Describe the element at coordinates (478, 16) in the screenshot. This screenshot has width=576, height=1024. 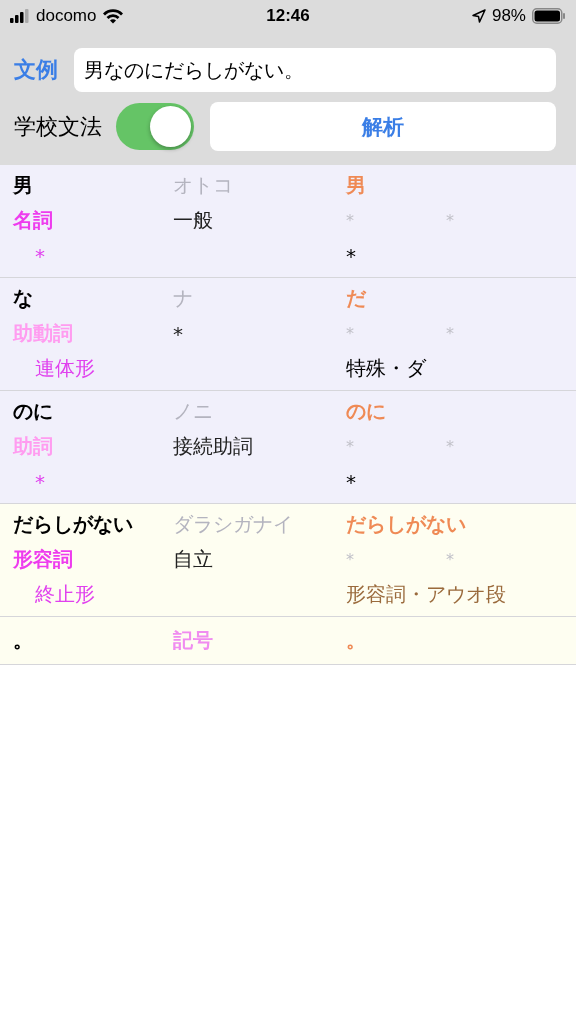
I see `location-icon` at that location.